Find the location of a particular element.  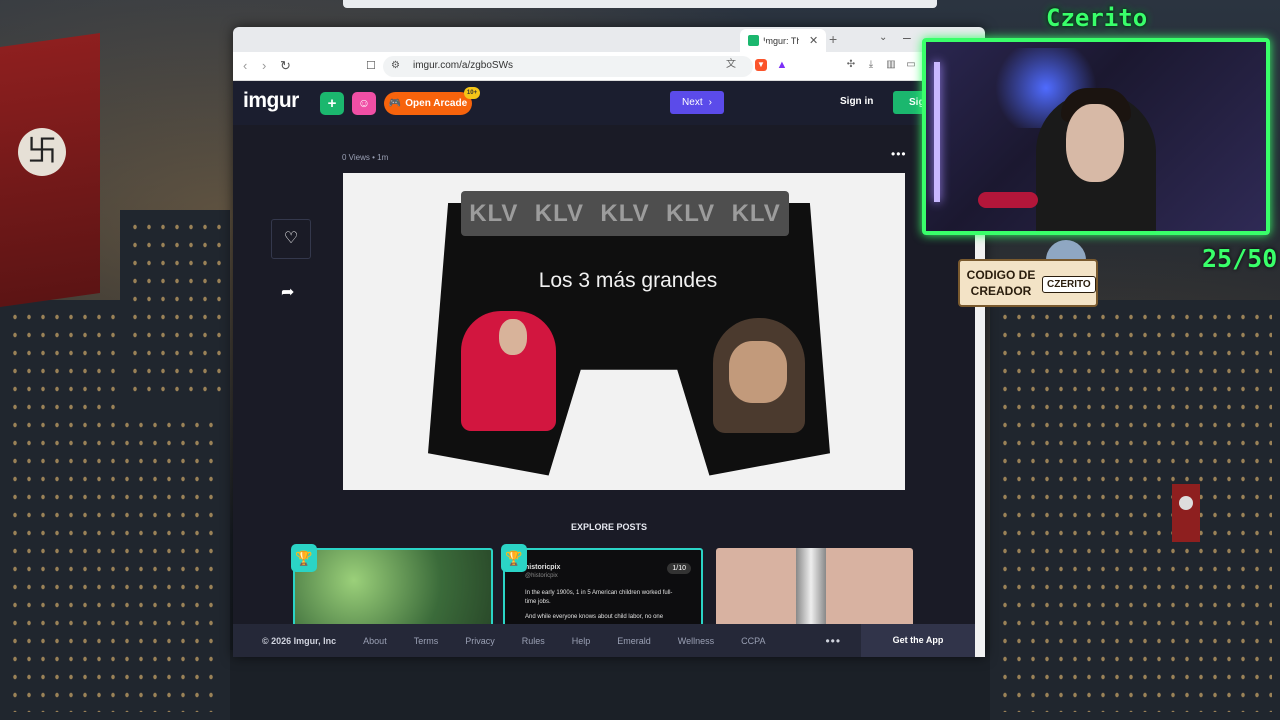

arcade-badge: 10+ is located at coordinates (472, 93).